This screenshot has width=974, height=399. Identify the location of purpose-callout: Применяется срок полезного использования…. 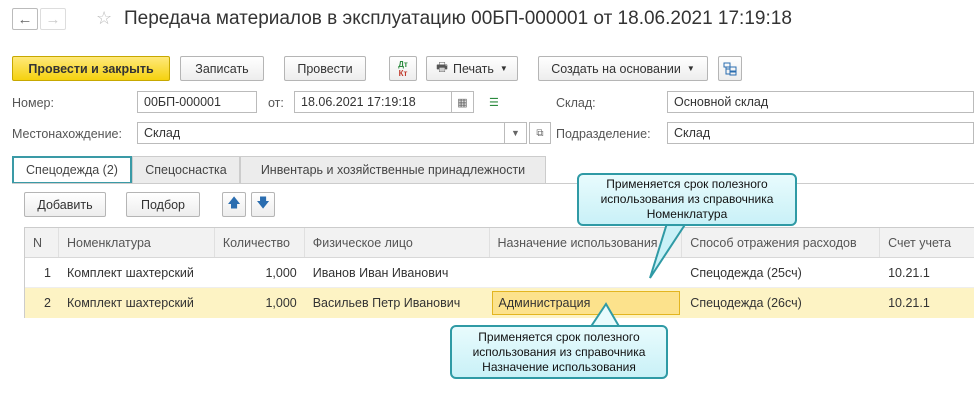
(559, 352).